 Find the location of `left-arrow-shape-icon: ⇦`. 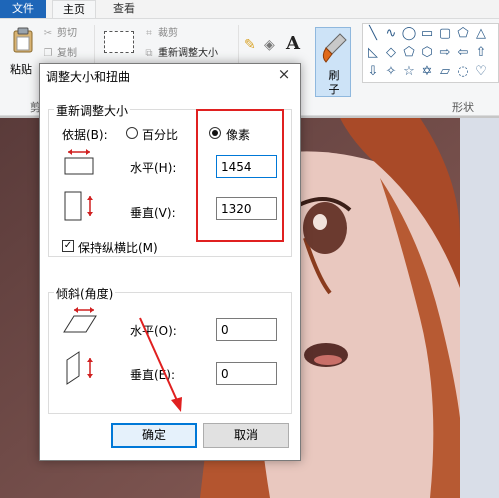

left-arrow-shape-icon: ⇦ is located at coordinates (463, 53).